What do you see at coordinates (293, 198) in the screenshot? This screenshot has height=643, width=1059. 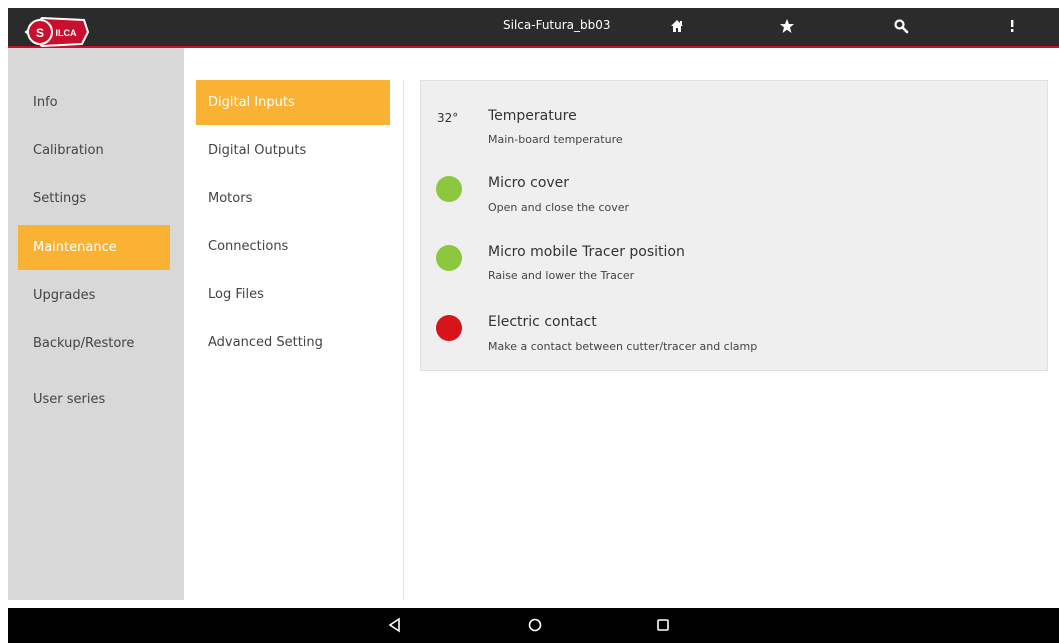 I see `submenu-item-motors: Motors` at bounding box center [293, 198].